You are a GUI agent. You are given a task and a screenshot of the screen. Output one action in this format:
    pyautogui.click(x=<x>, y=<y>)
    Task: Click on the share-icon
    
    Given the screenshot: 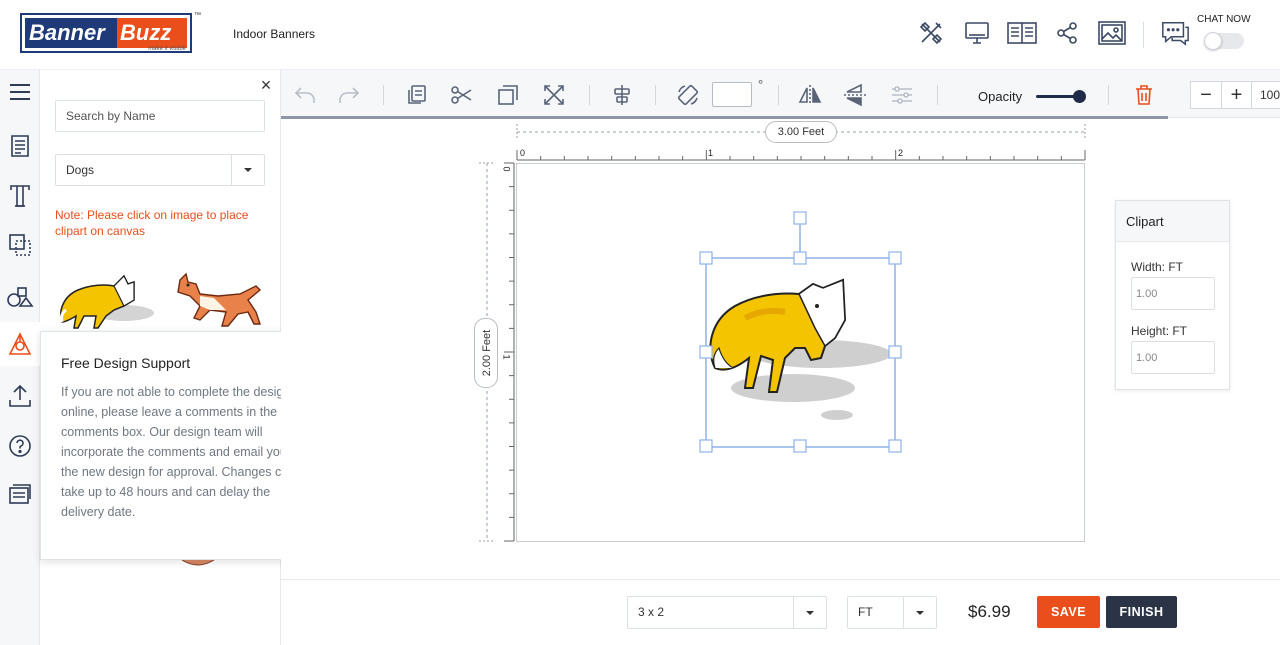 What is the action you would take?
    pyautogui.click(x=1067, y=33)
    